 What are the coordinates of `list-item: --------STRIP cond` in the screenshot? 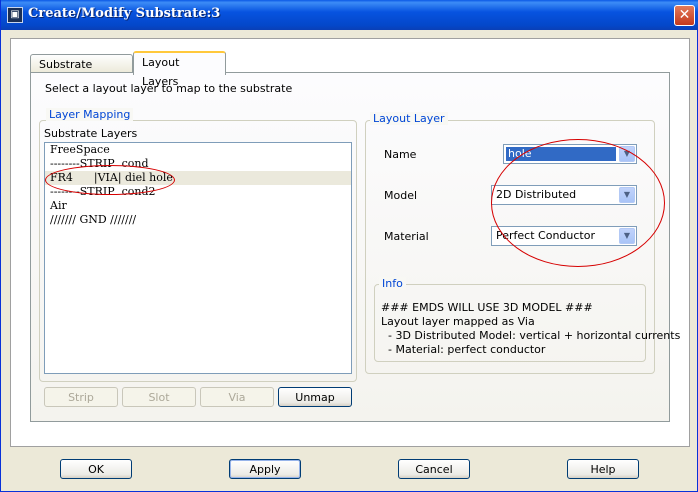 It's located at (198, 164).